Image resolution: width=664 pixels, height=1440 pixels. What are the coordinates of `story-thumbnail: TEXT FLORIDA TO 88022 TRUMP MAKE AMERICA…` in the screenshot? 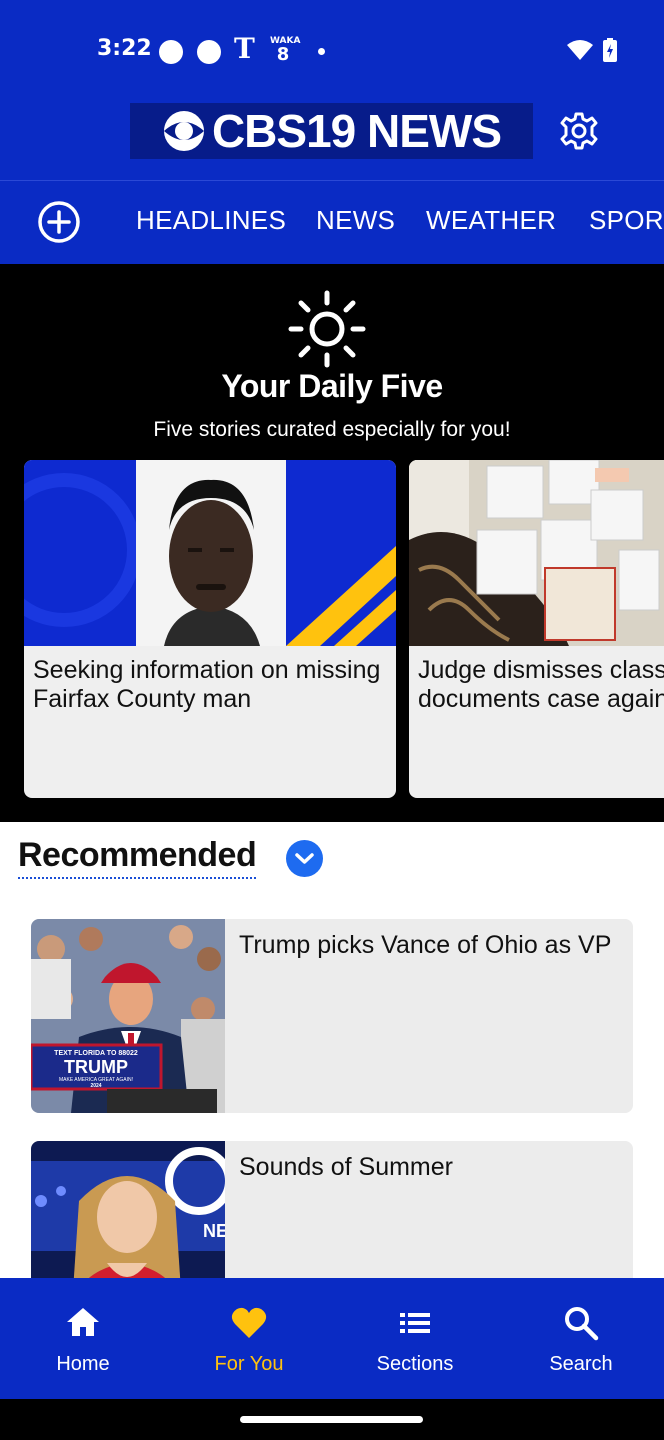 It's located at (128, 1016).